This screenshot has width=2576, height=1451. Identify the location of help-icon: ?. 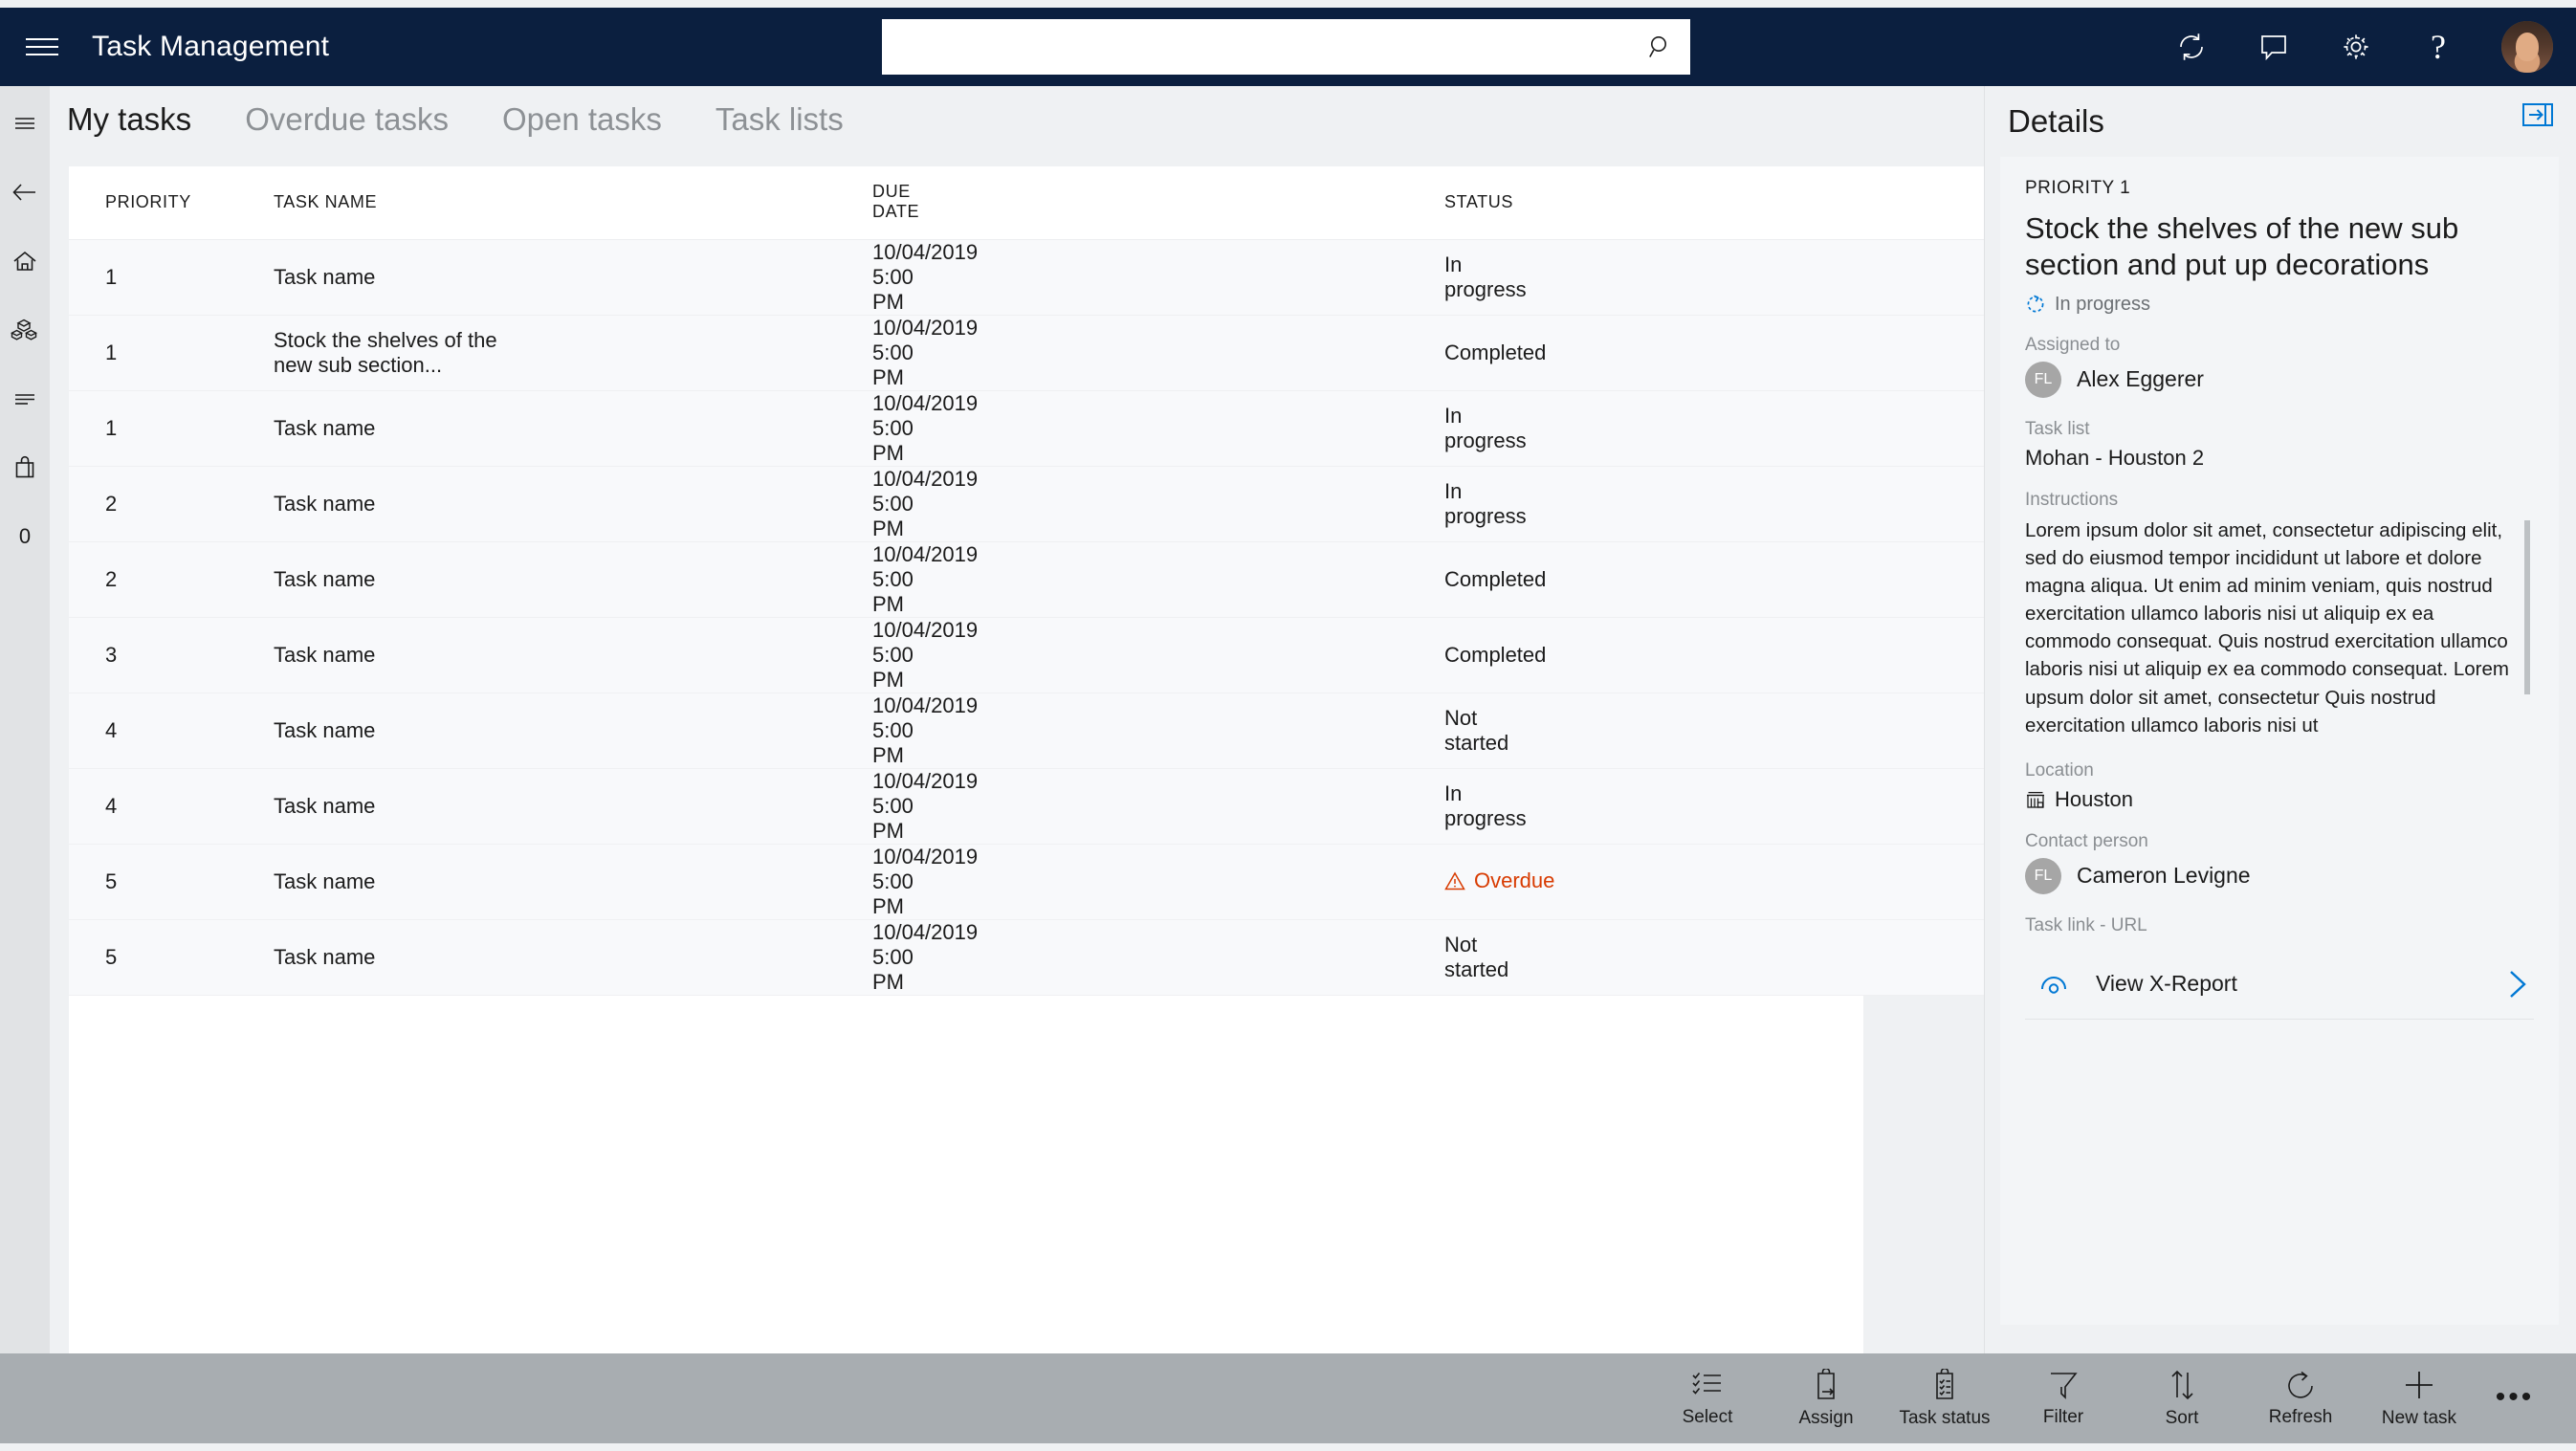
(2438, 47).